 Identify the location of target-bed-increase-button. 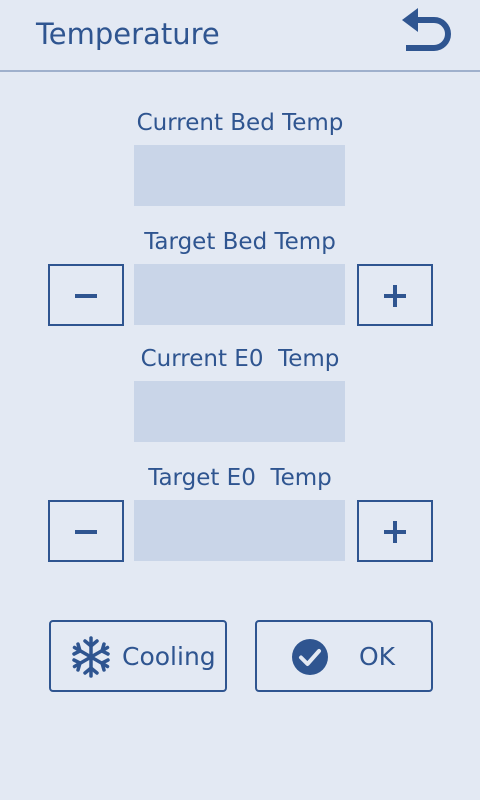
(395, 295).